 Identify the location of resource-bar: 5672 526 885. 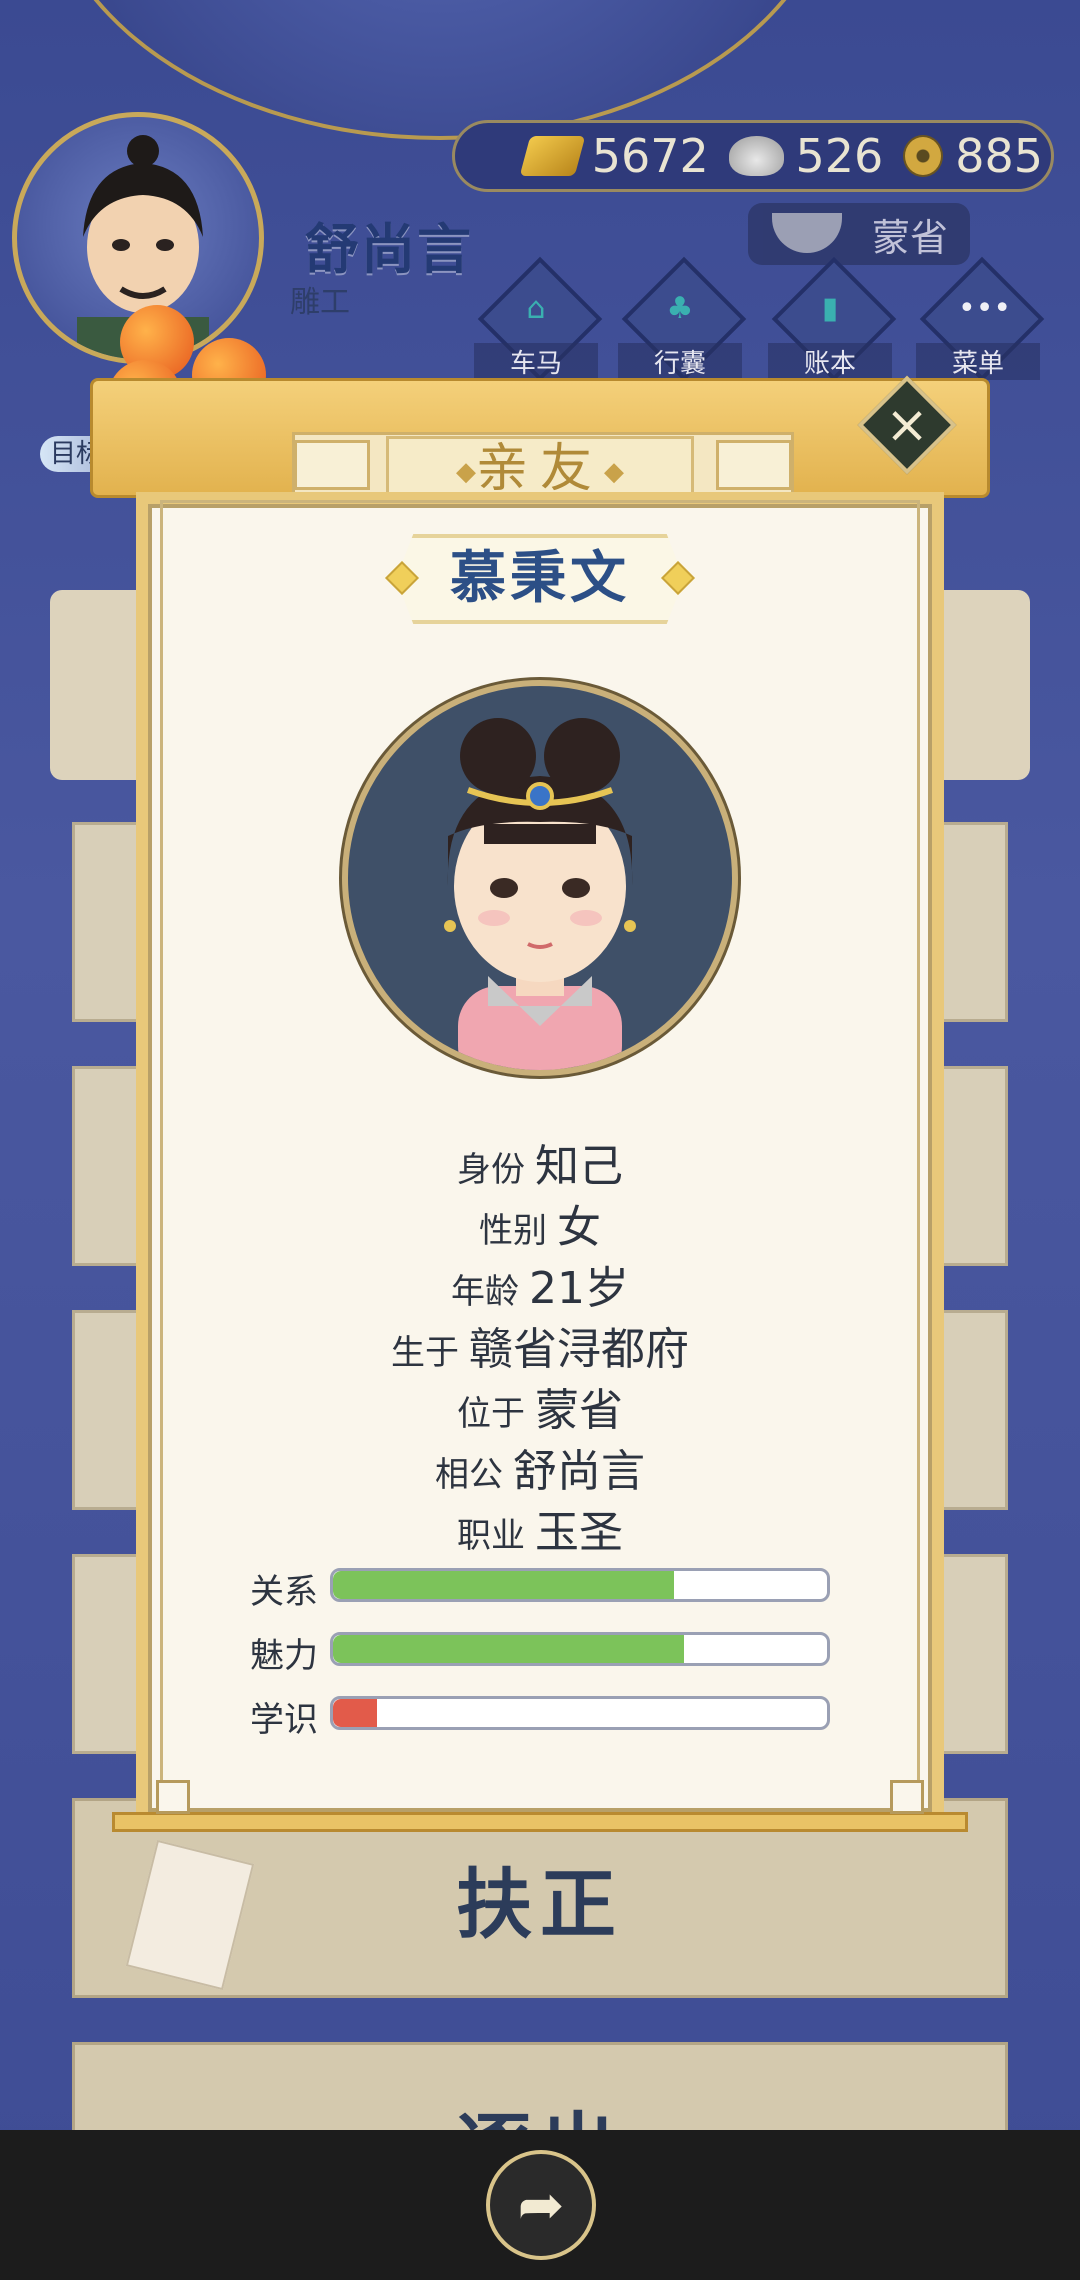
(753, 156).